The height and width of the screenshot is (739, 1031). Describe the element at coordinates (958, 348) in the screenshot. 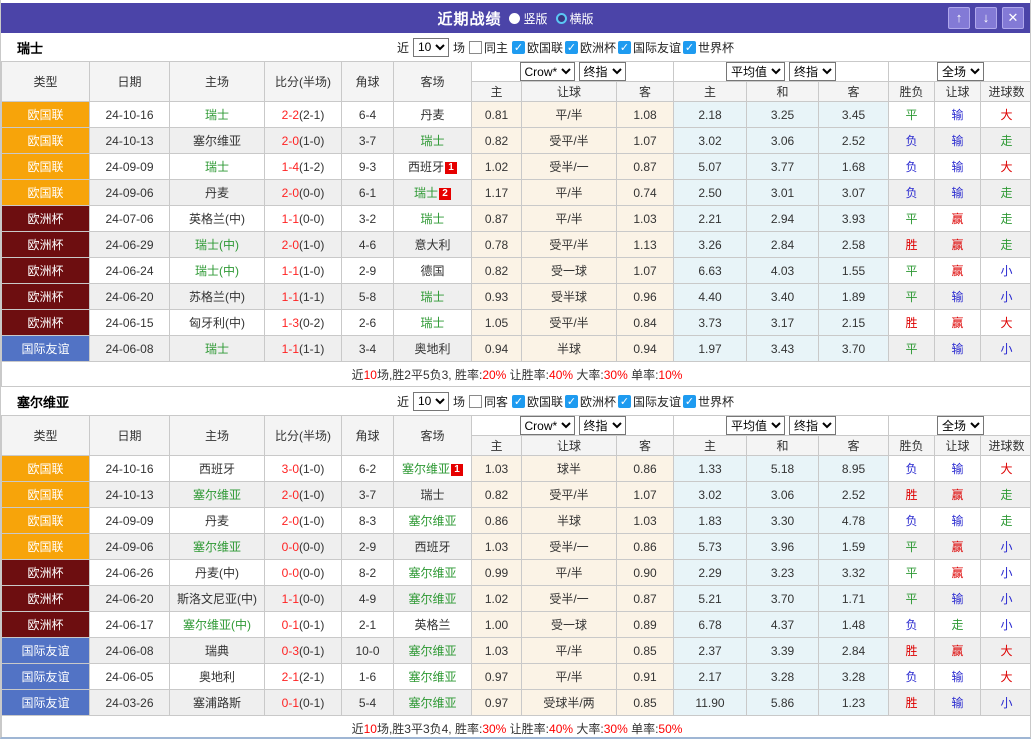

I see `handicap-result-cell: 输` at that location.